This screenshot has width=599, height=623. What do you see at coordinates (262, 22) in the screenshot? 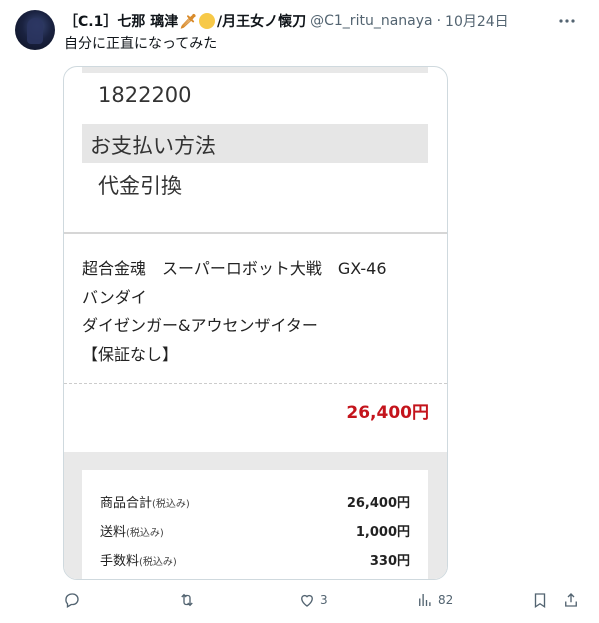
I see `display-name-suffix: /月王女ノ懐刀` at bounding box center [262, 22].